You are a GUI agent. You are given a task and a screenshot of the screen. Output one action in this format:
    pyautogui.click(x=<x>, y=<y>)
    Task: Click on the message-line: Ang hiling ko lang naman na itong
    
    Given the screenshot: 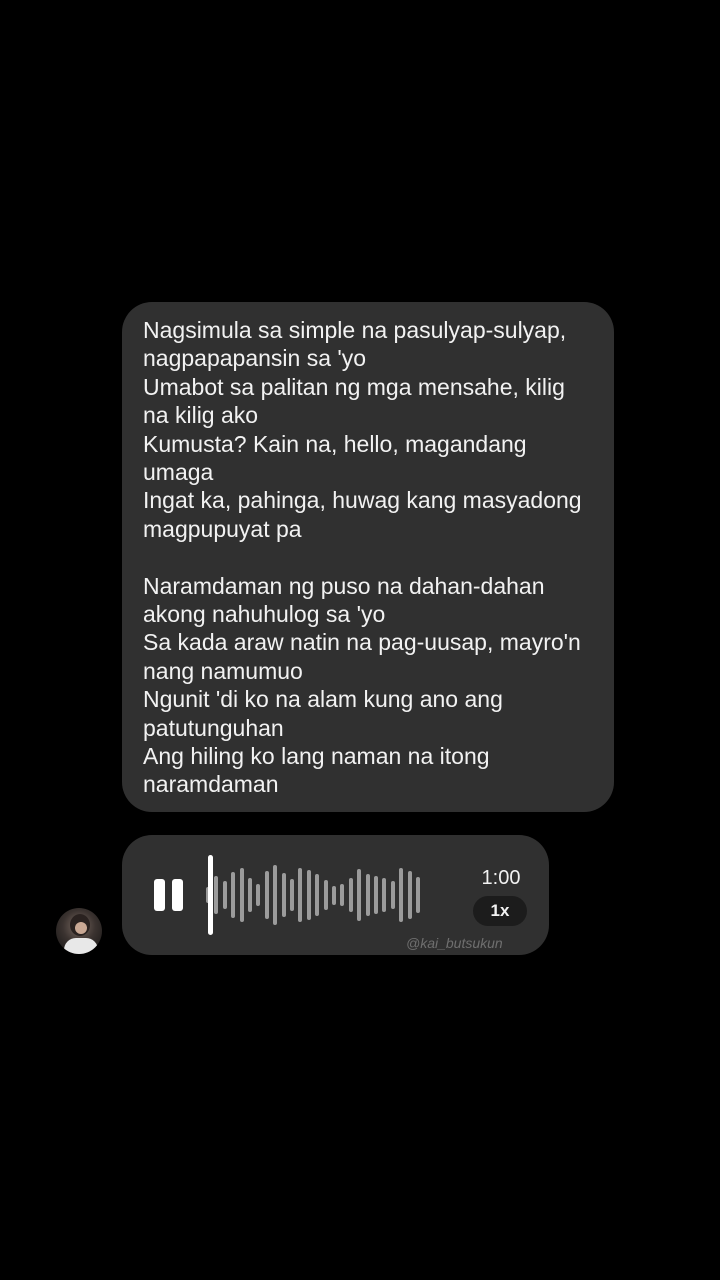 What is the action you would take?
    pyautogui.click(x=316, y=756)
    